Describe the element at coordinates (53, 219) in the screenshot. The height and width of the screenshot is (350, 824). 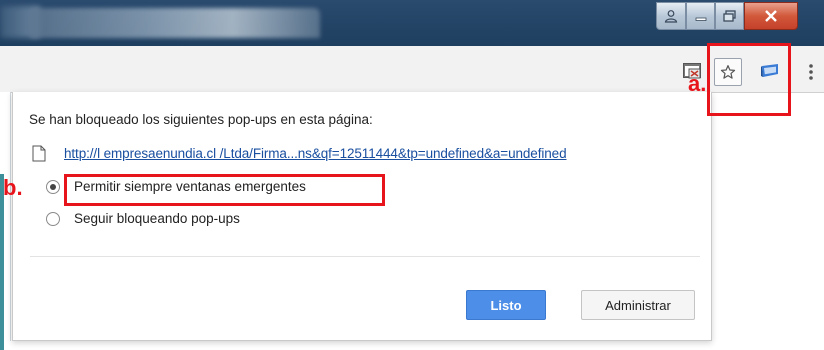
I see `radio-keep-blocking` at that location.